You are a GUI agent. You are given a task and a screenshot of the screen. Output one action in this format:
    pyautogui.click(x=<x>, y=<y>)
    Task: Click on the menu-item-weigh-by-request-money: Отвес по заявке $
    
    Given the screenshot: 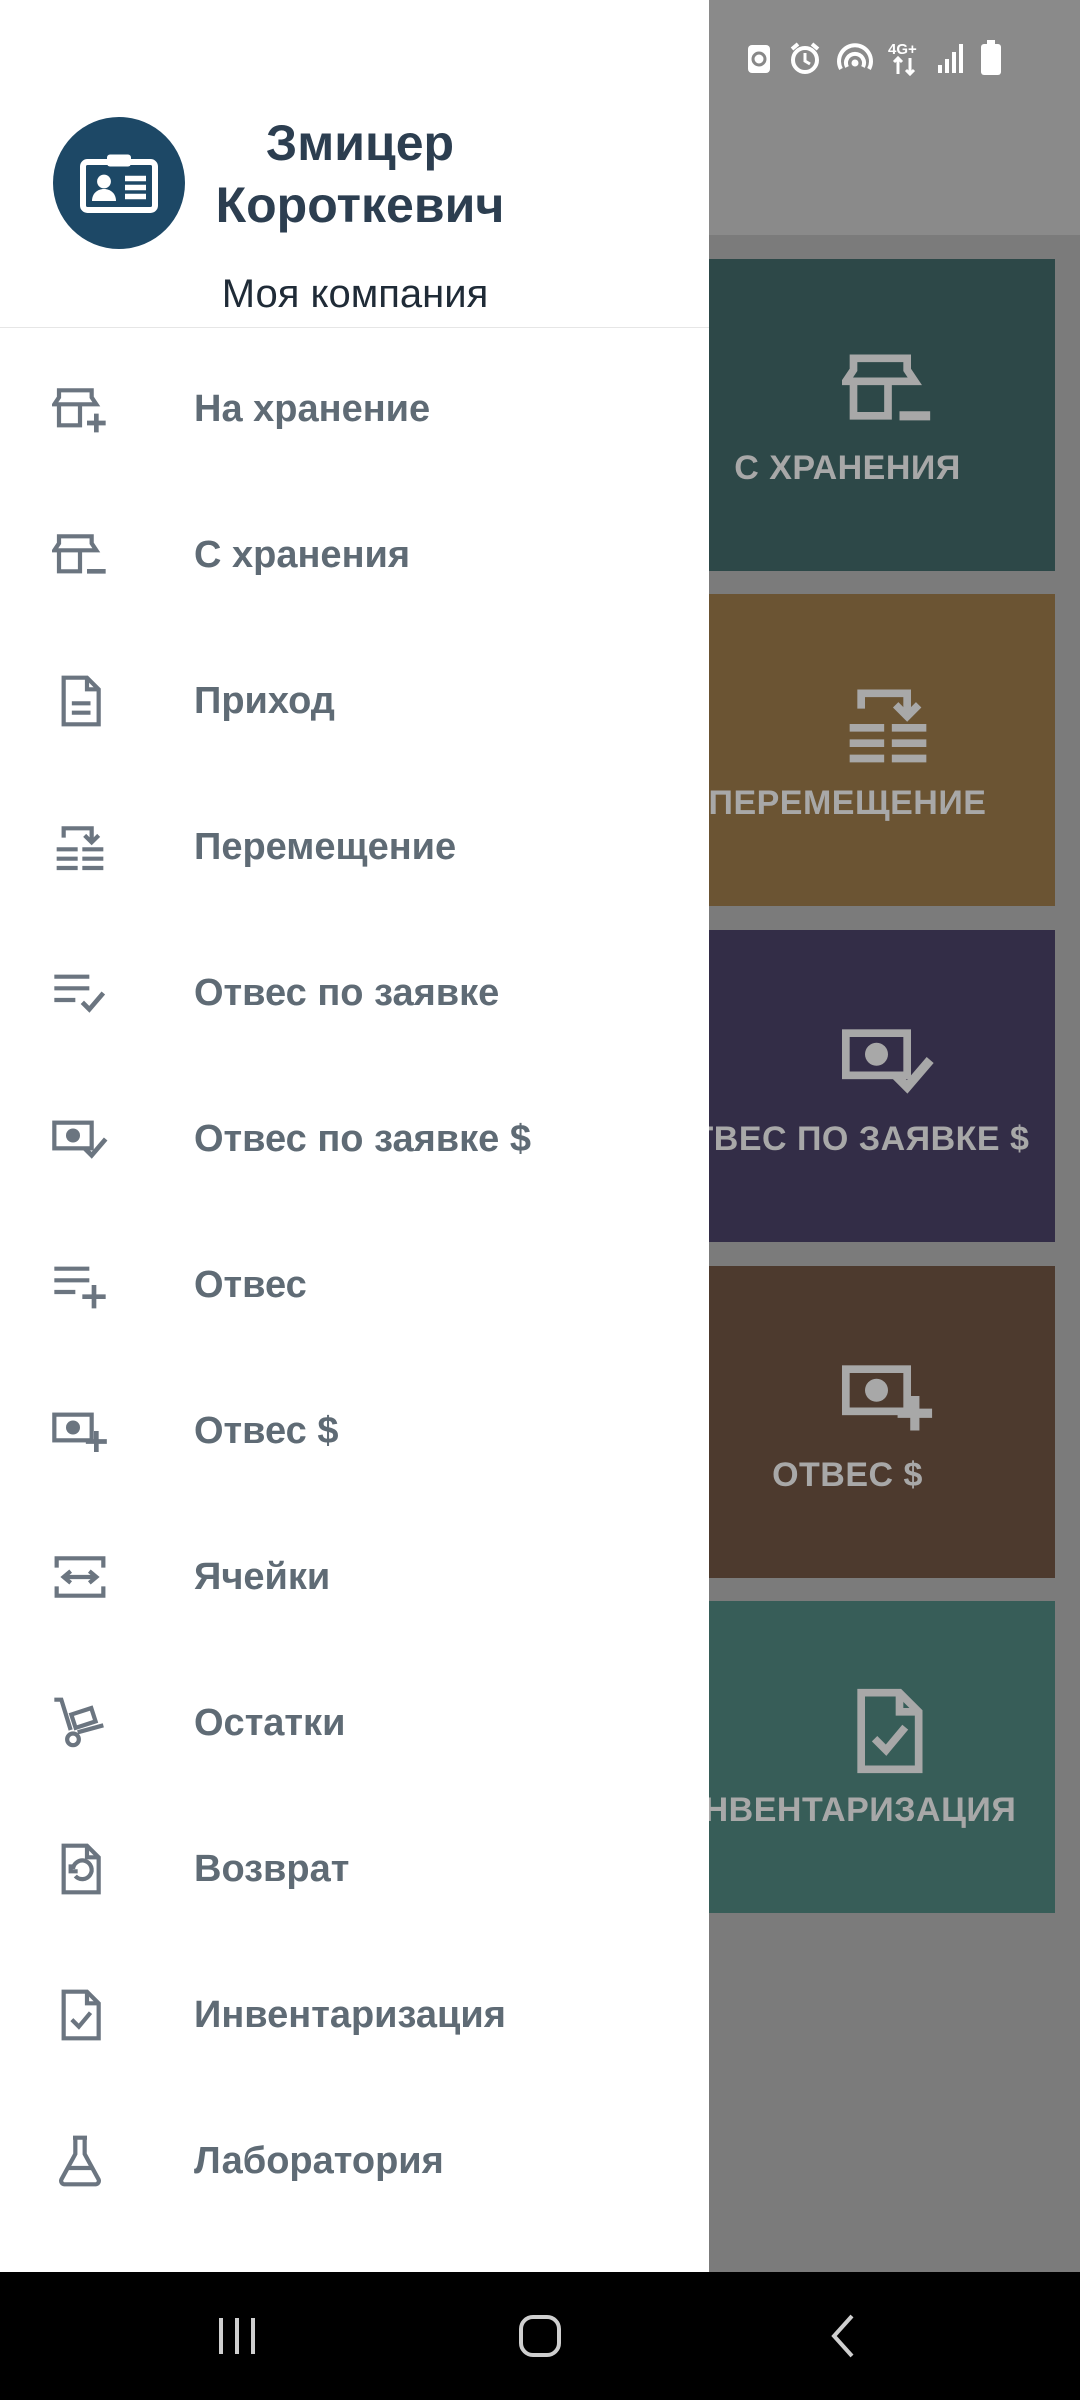 What is the action you would take?
    pyautogui.click(x=354, y=1139)
    